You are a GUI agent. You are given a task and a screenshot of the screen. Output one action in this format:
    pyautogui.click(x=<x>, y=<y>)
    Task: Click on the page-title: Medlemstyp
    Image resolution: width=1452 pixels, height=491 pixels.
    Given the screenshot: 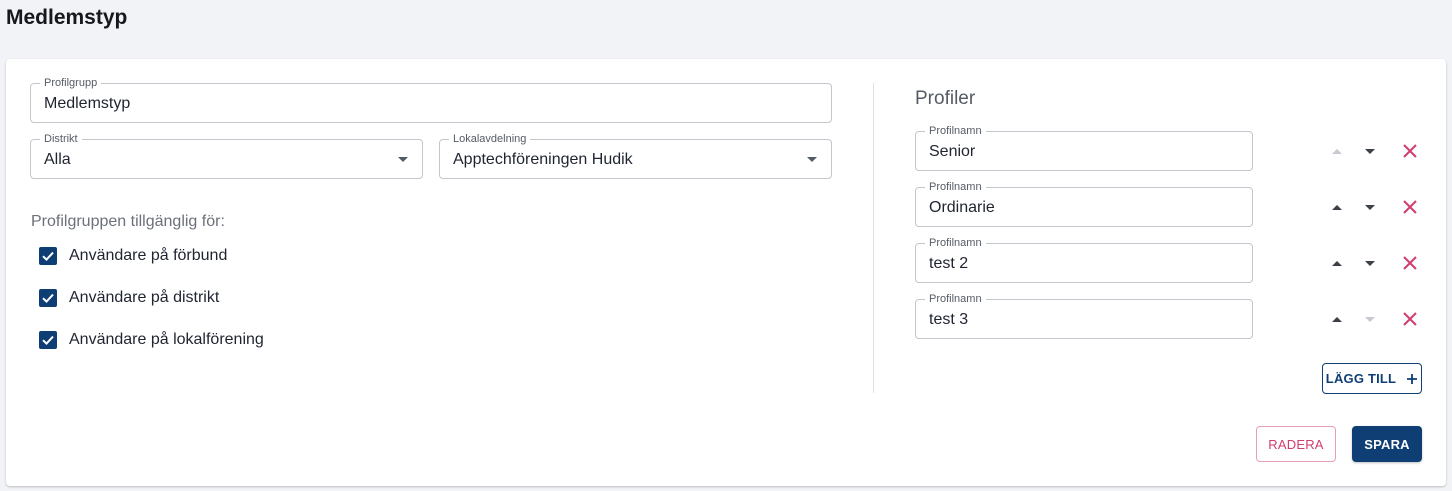 What is the action you would take?
    pyautogui.click(x=67, y=17)
    